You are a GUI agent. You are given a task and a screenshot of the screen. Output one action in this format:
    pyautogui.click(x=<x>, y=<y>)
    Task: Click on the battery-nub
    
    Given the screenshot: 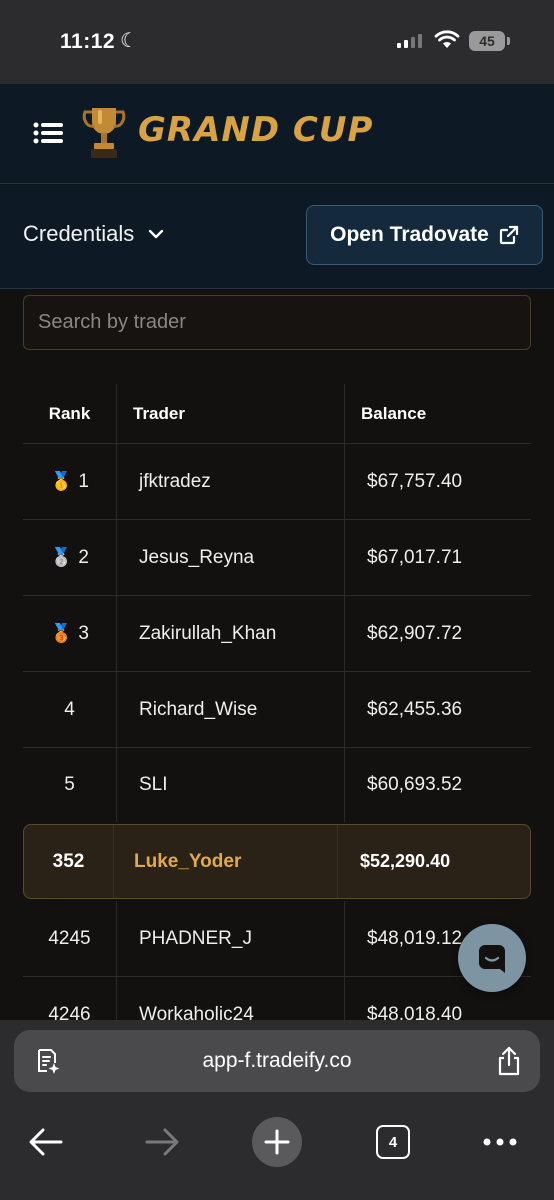 What is the action you would take?
    pyautogui.click(x=508, y=41)
    